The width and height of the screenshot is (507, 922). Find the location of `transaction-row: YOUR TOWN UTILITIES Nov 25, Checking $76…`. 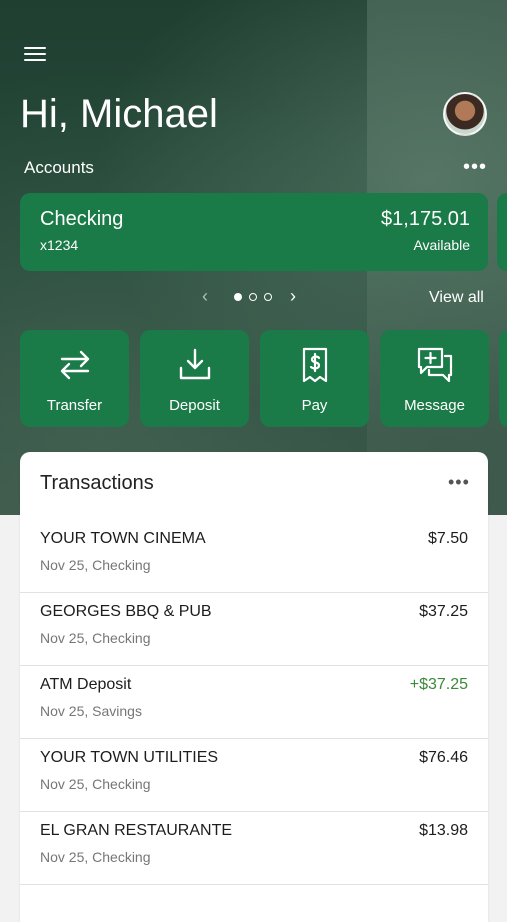

transaction-row: YOUR TOWN UTILITIES Nov 25, Checking $76… is located at coordinates (254, 775).